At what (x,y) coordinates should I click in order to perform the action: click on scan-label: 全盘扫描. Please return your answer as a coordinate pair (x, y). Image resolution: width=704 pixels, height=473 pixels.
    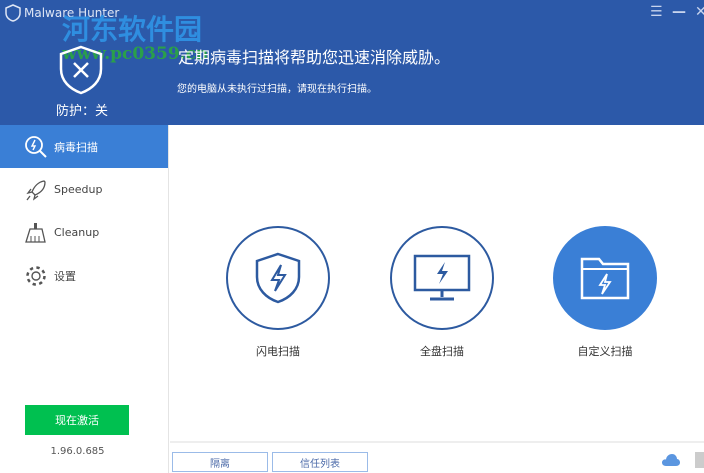
    Looking at the image, I should click on (442, 351).